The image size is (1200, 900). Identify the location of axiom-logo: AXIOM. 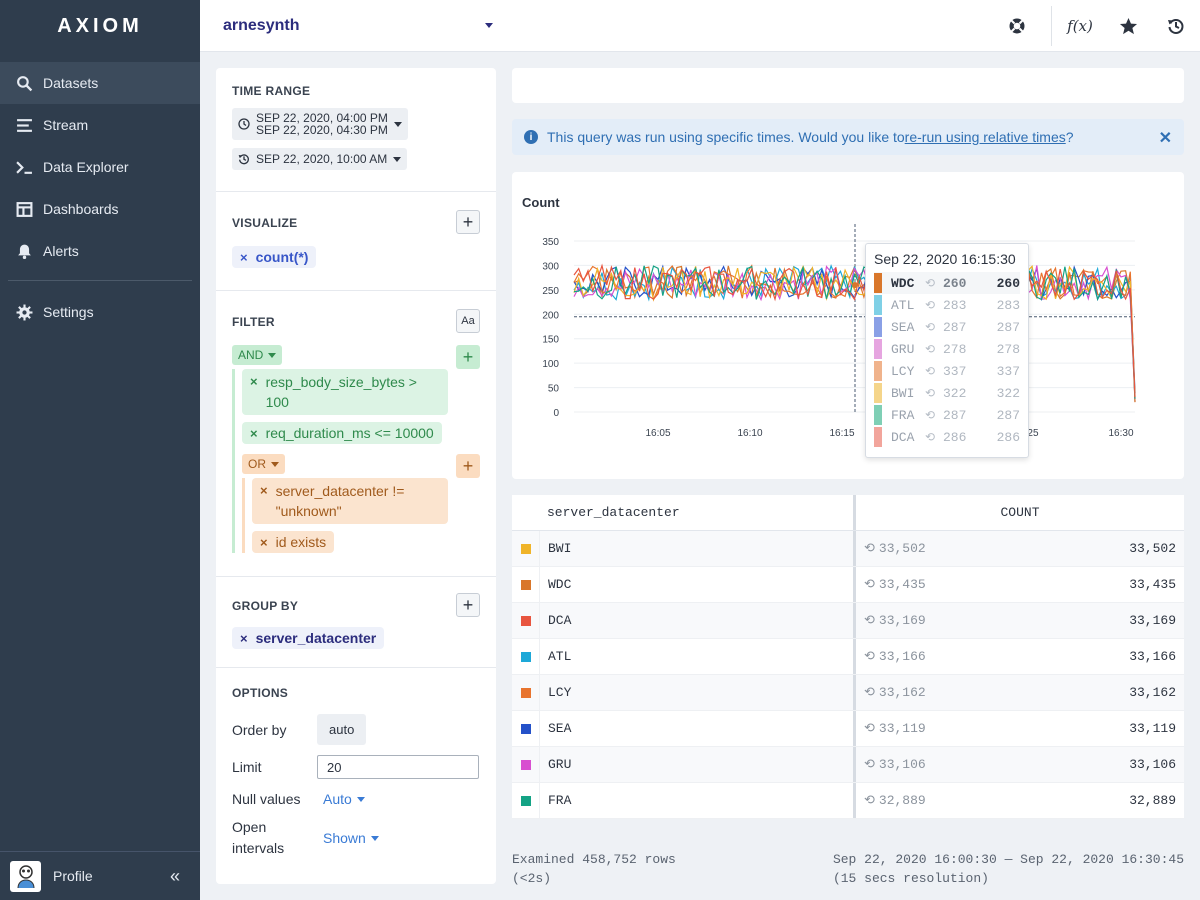
(100, 26).